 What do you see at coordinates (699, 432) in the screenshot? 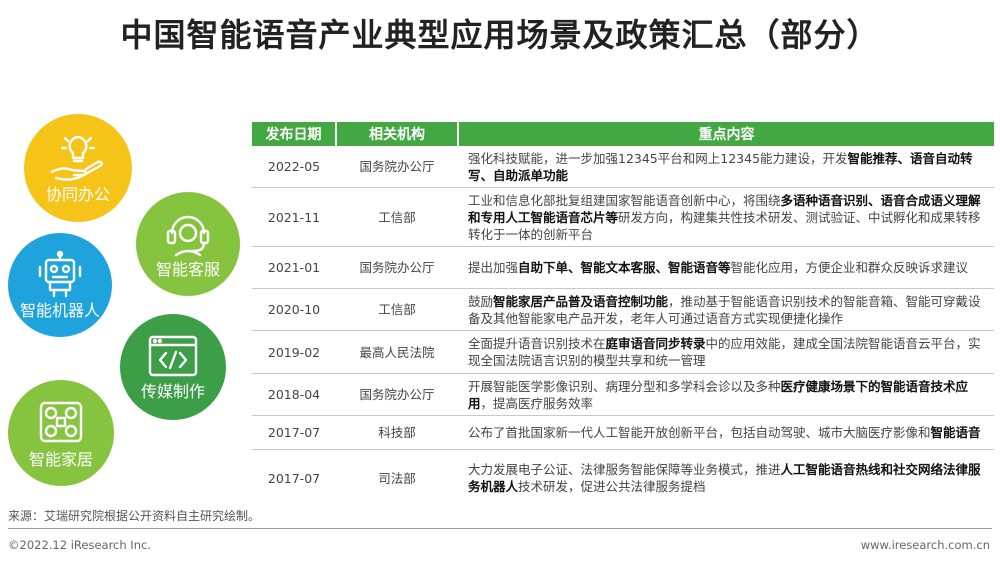
I see `content-text: 公布了首批国家新一代人工智能开放创新平台，包括自动驾驶、城市大脑医疗影像和` at bounding box center [699, 432].